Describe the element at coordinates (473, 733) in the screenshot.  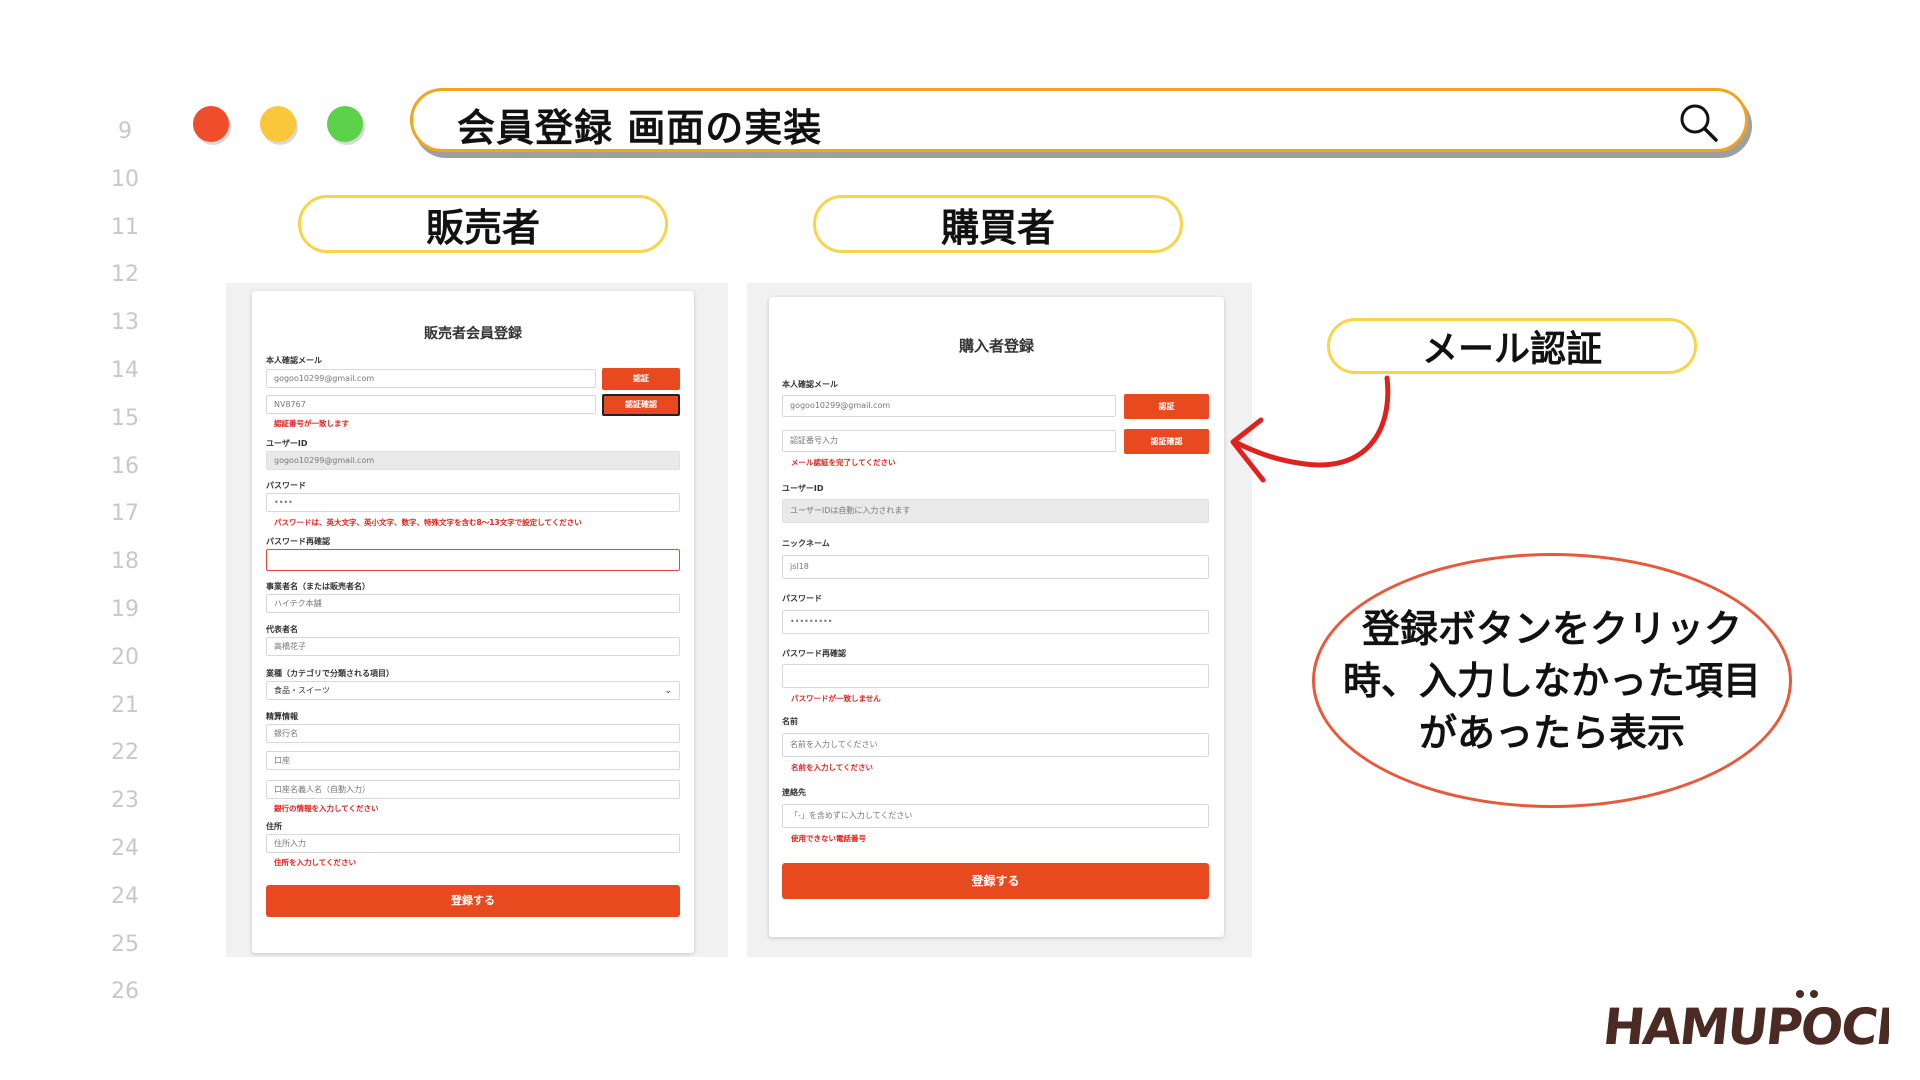
I see `bank-input: 銀行名` at that location.